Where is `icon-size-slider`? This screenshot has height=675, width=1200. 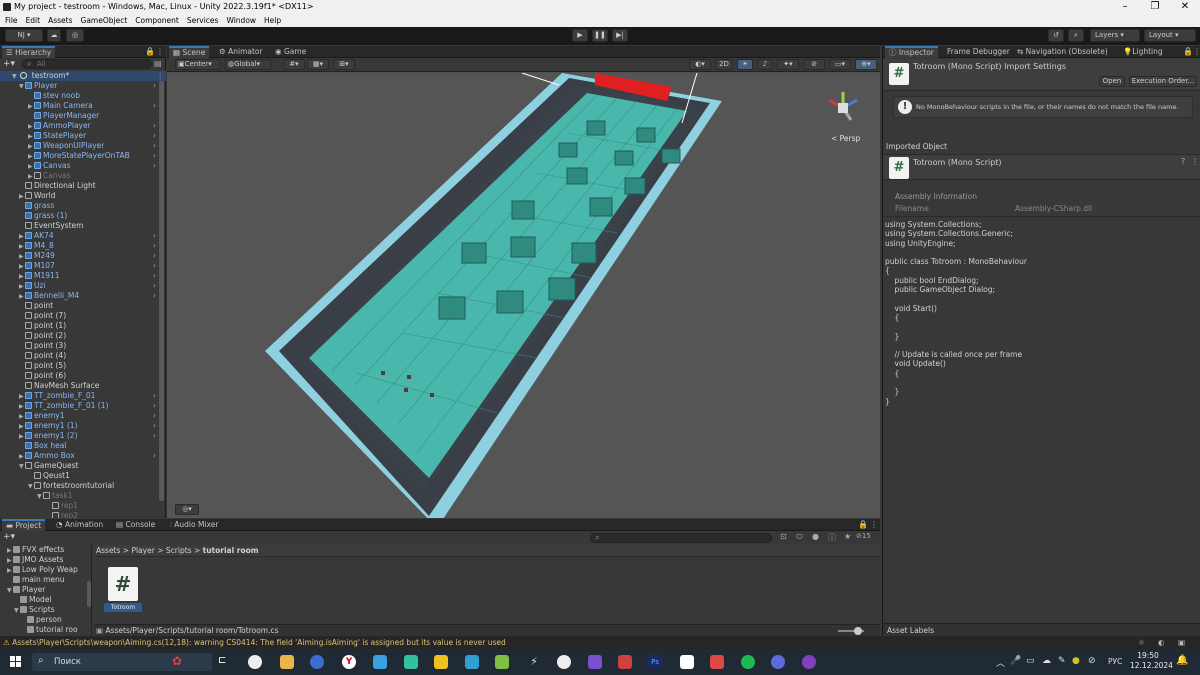 icon-size-slider is located at coordinates (851, 631).